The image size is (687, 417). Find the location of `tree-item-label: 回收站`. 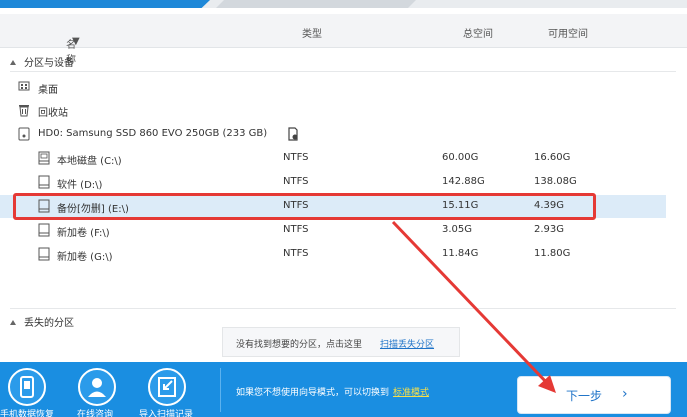

tree-item-label: 回收站 is located at coordinates (53, 113).